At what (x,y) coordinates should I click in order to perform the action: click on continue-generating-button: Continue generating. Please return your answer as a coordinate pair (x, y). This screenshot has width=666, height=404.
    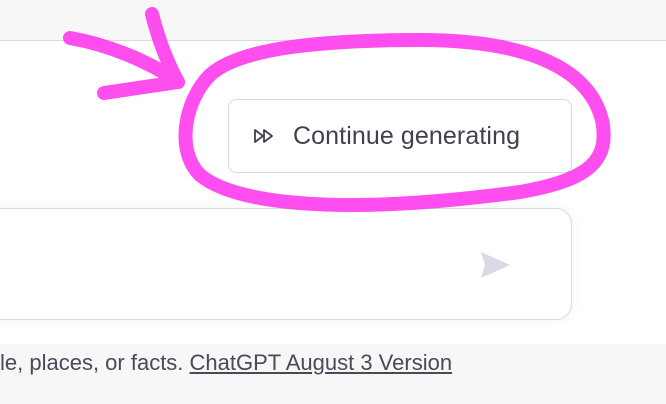
    Looking at the image, I should click on (400, 136).